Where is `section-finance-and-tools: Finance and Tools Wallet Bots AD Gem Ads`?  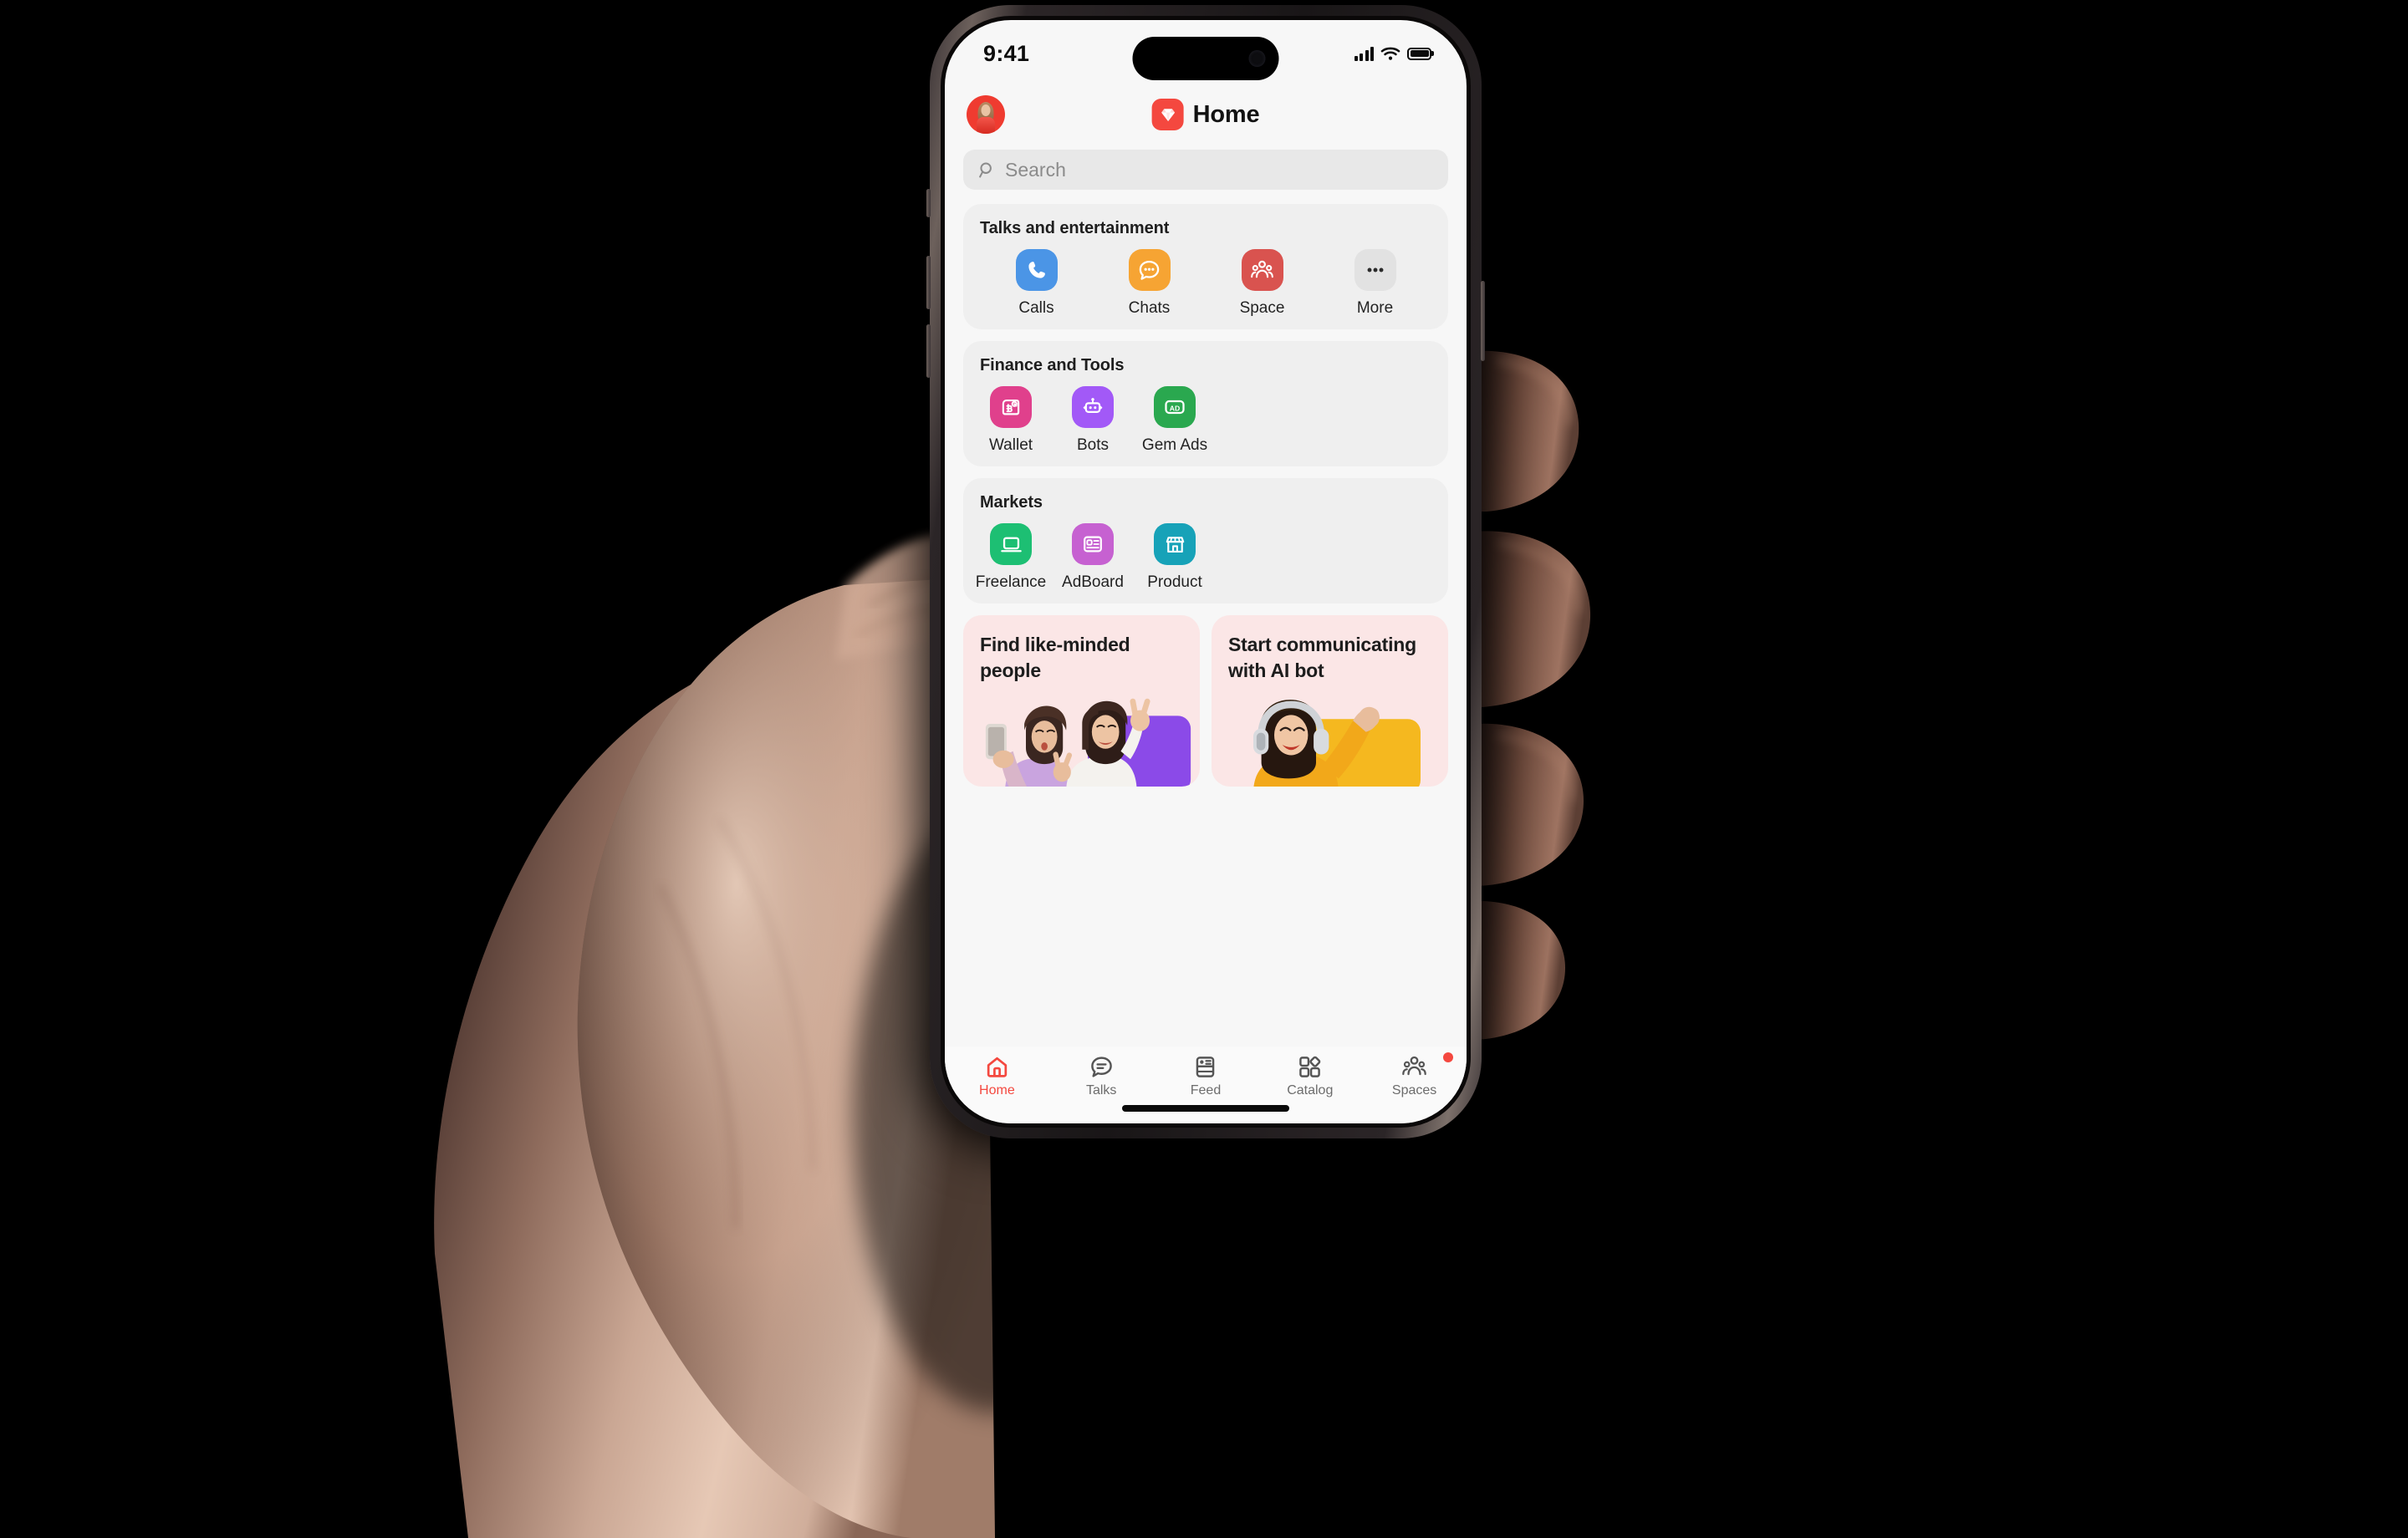
section-finance-and-tools: Finance and Tools Wallet Bots AD Gem Ads is located at coordinates (1205, 404).